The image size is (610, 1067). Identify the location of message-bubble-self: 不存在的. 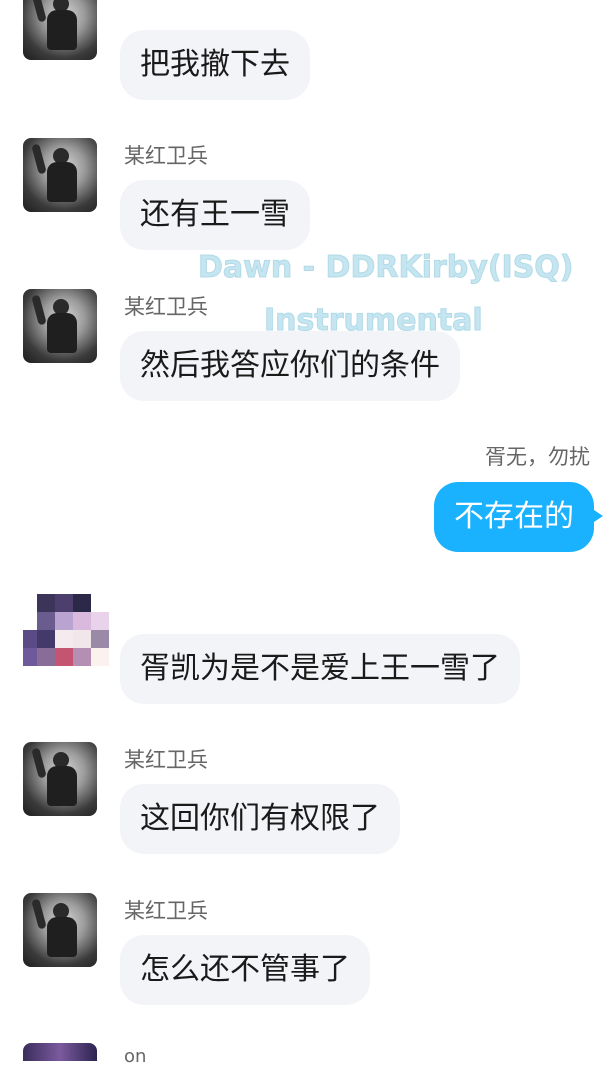
(518, 517).